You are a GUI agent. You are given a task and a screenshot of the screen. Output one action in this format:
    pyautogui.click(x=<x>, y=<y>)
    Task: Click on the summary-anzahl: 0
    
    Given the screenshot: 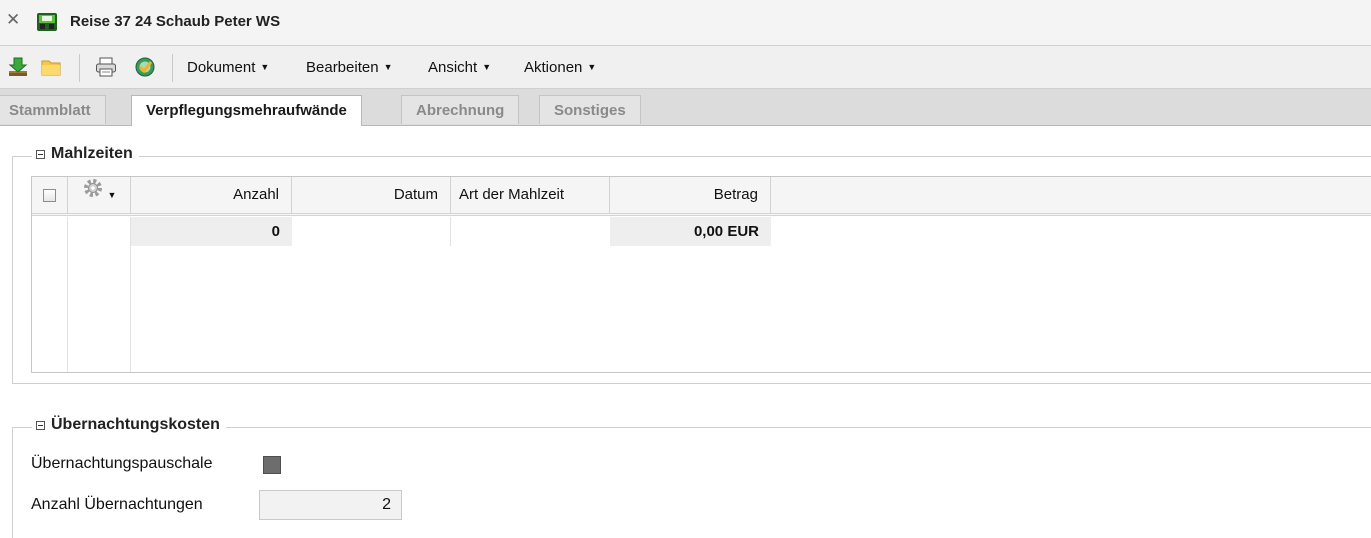 What is the action you would take?
    pyautogui.click(x=211, y=231)
    